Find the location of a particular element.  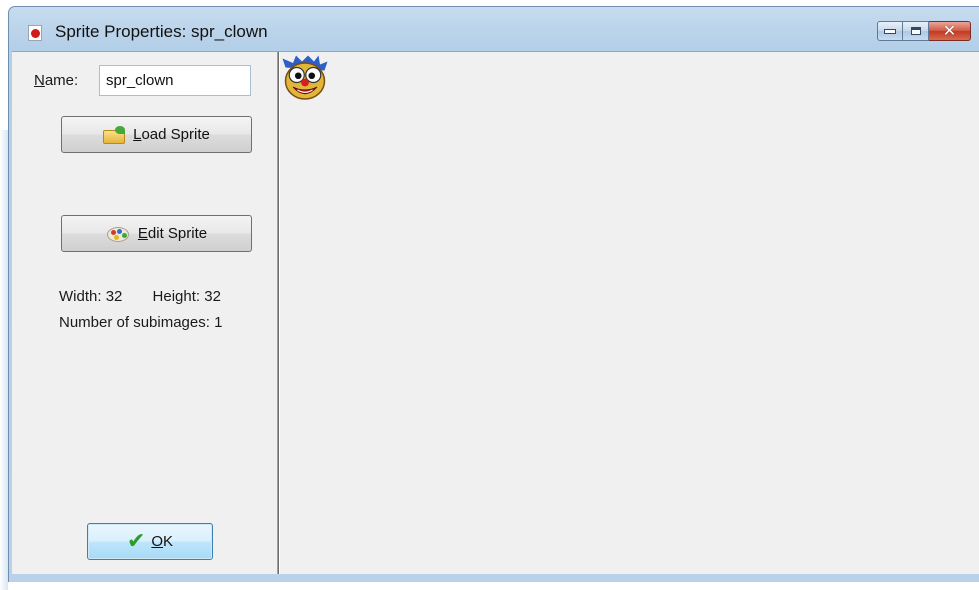

ok-label: OK is located at coordinates (162, 541).